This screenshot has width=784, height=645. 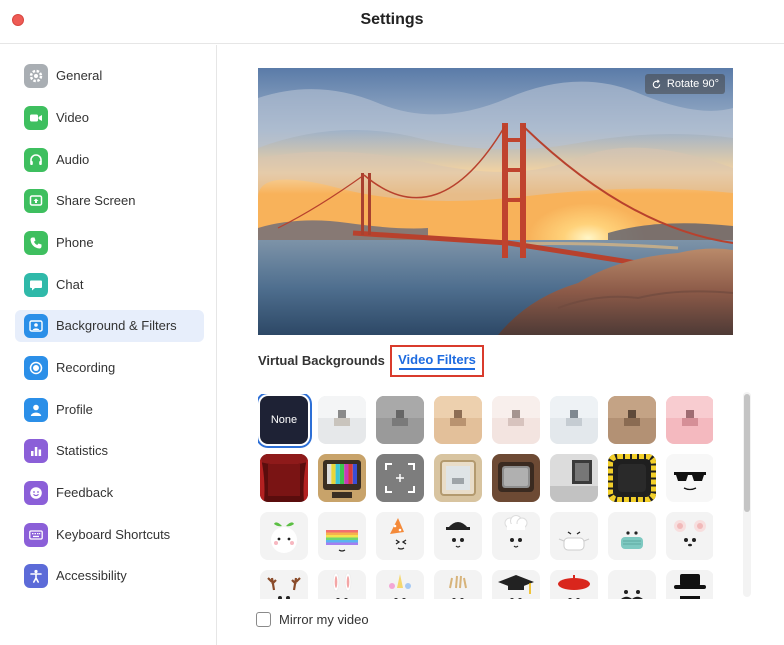 What do you see at coordinates (36, 243) in the screenshot?
I see `phone-icon` at bounding box center [36, 243].